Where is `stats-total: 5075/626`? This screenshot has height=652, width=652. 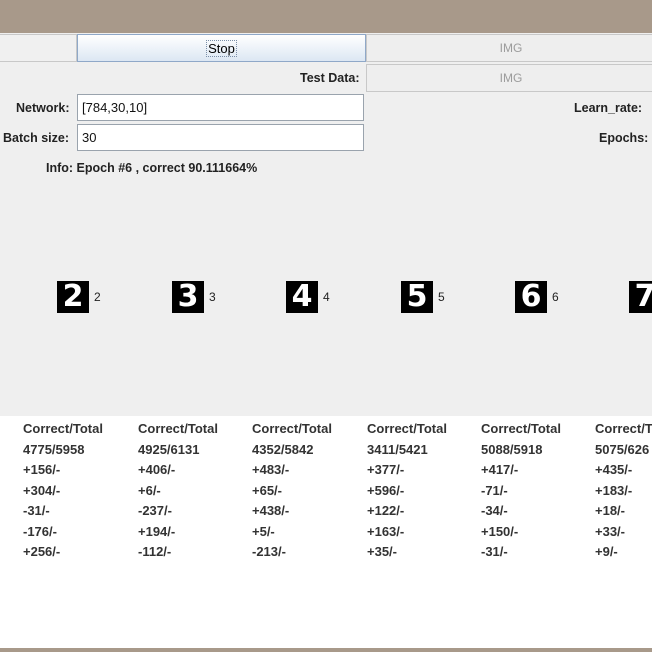 stats-total: 5075/626 is located at coordinates (622, 449).